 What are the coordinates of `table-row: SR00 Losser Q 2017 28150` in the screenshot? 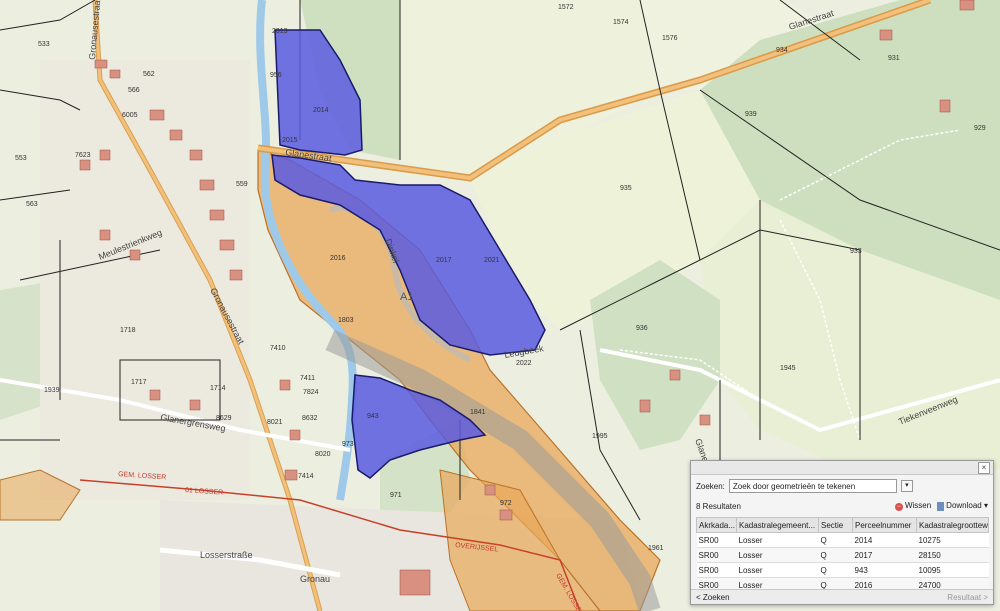 It's located at (842, 555).